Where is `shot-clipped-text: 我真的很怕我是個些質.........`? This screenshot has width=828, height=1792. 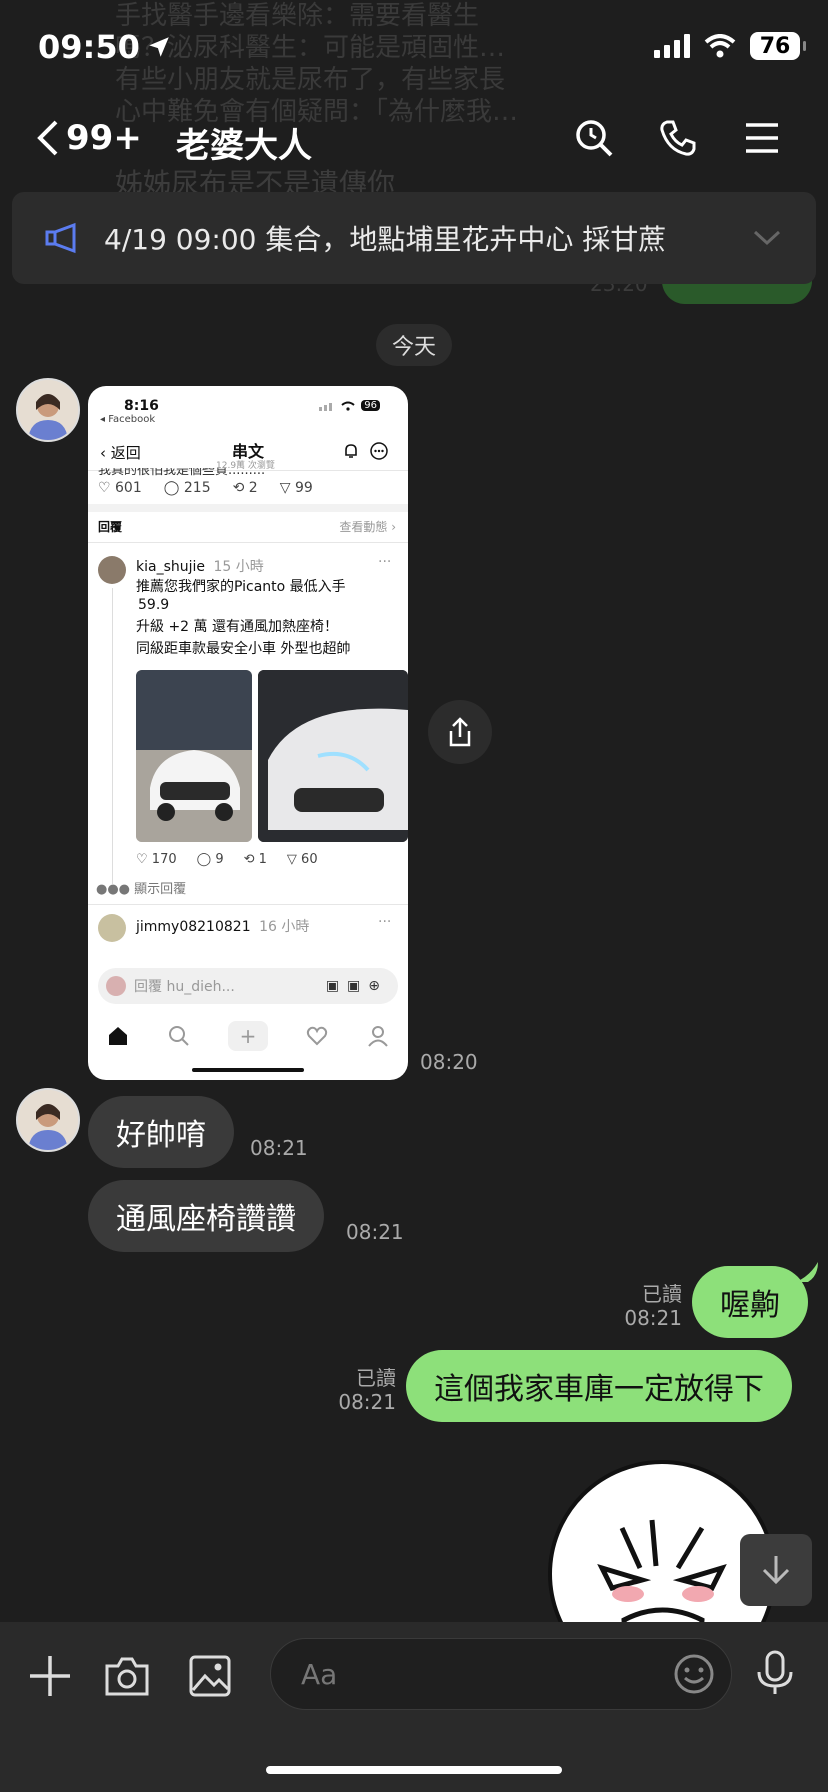
shot-clipped-text: 我真的很怕我是個些質......... is located at coordinates (182, 473).